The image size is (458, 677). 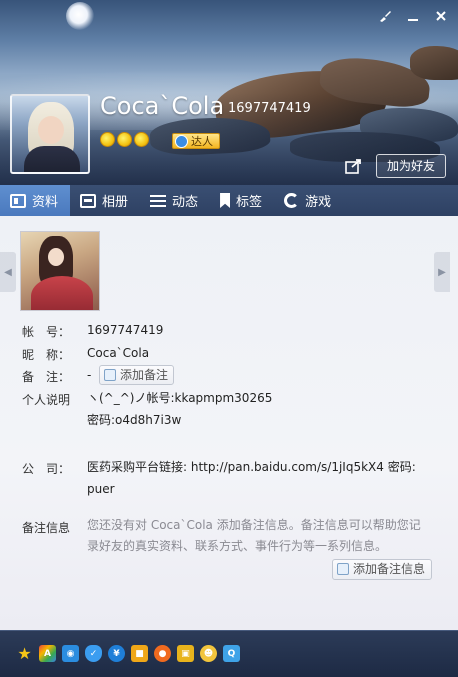 I want to click on tab-tags: 标签, so click(x=242, y=200).